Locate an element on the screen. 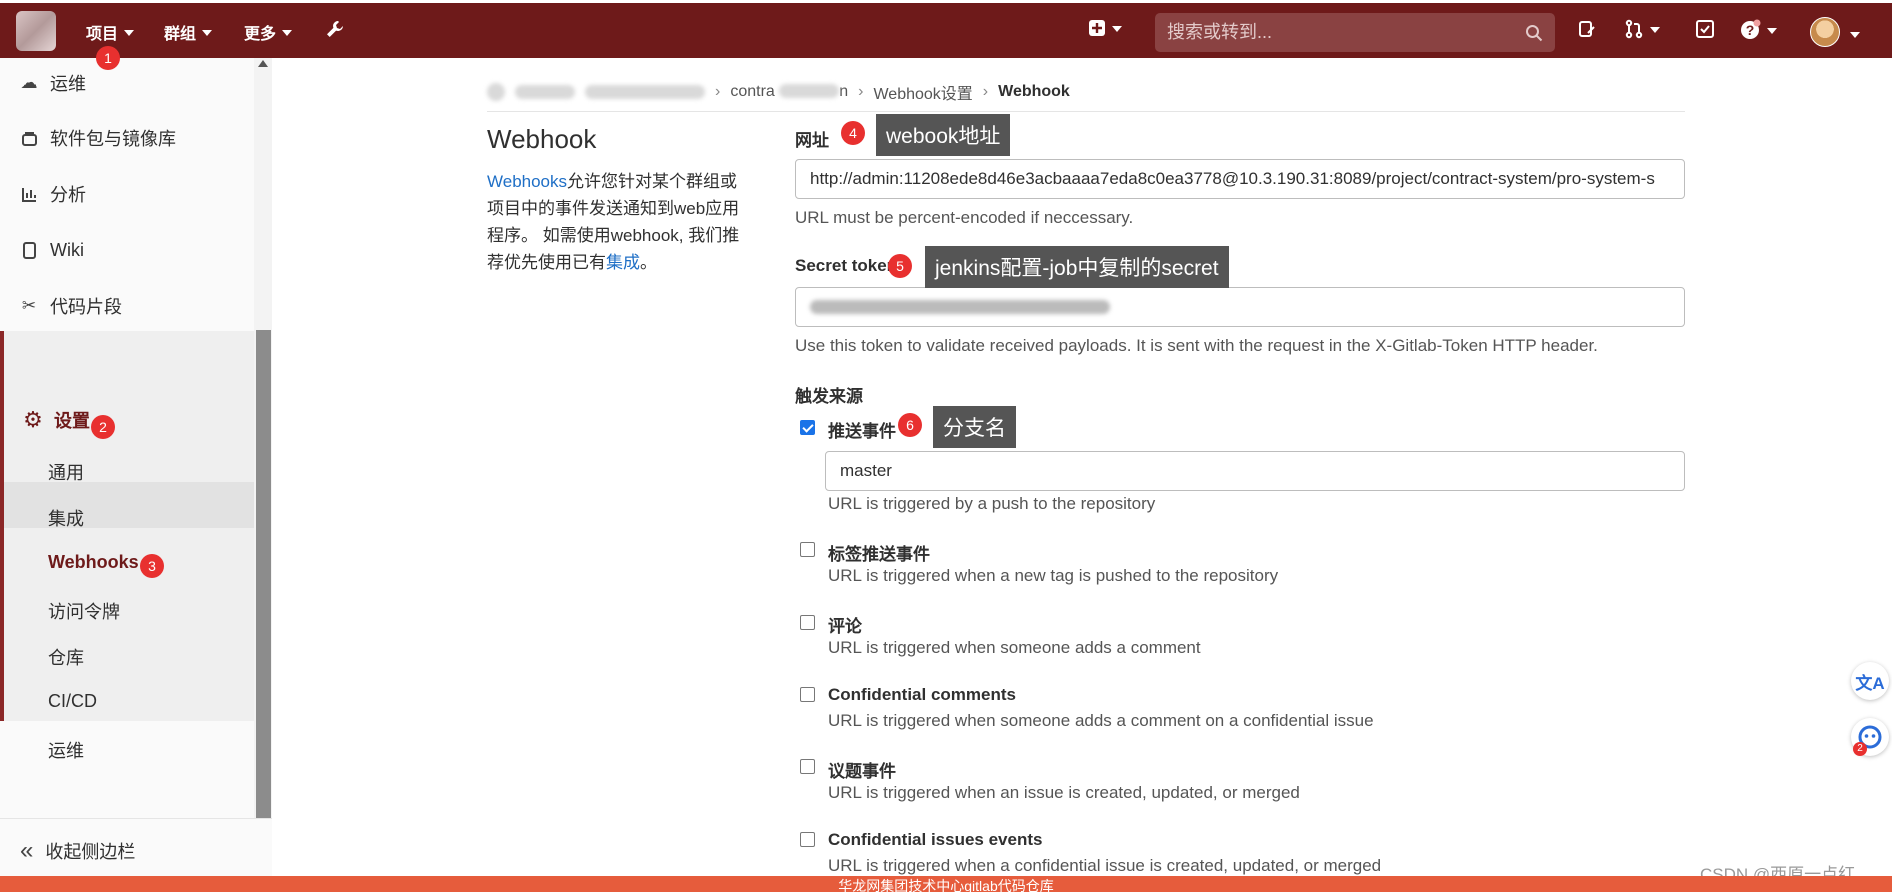 The width and height of the screenshot is (1892, 892). gear-icon: ⚙ is located at coordinates (33, 419).